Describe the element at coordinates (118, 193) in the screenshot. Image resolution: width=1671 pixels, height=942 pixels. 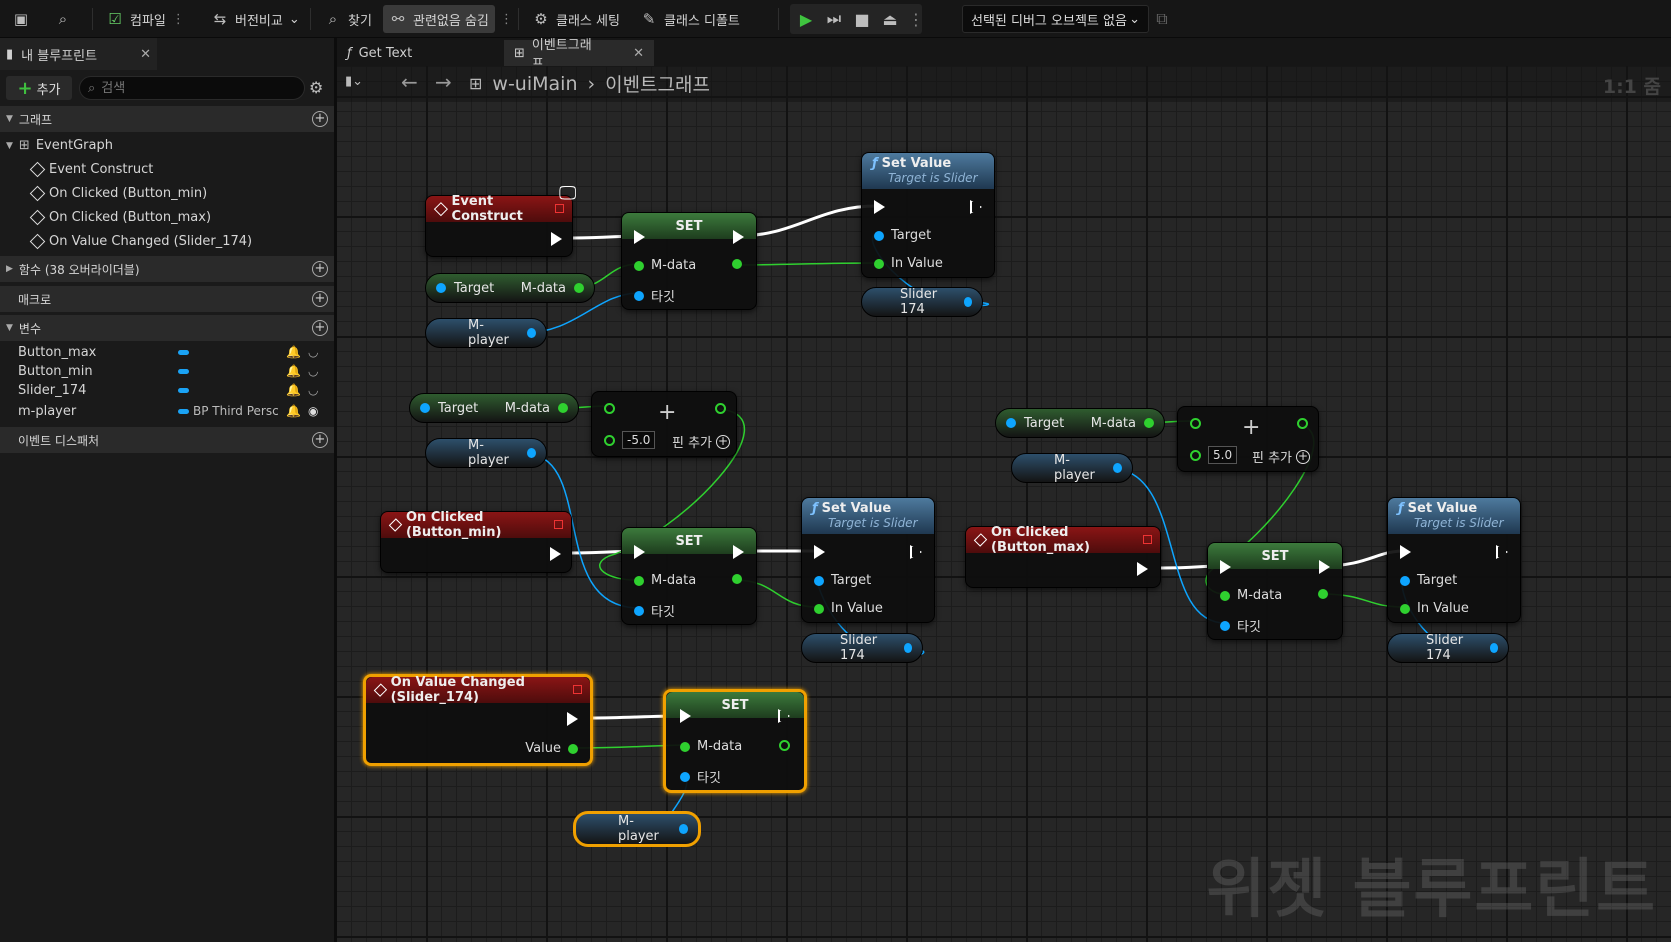
I see `tree-item-onclicked-min: On Clicked (Button_min)` at that location.